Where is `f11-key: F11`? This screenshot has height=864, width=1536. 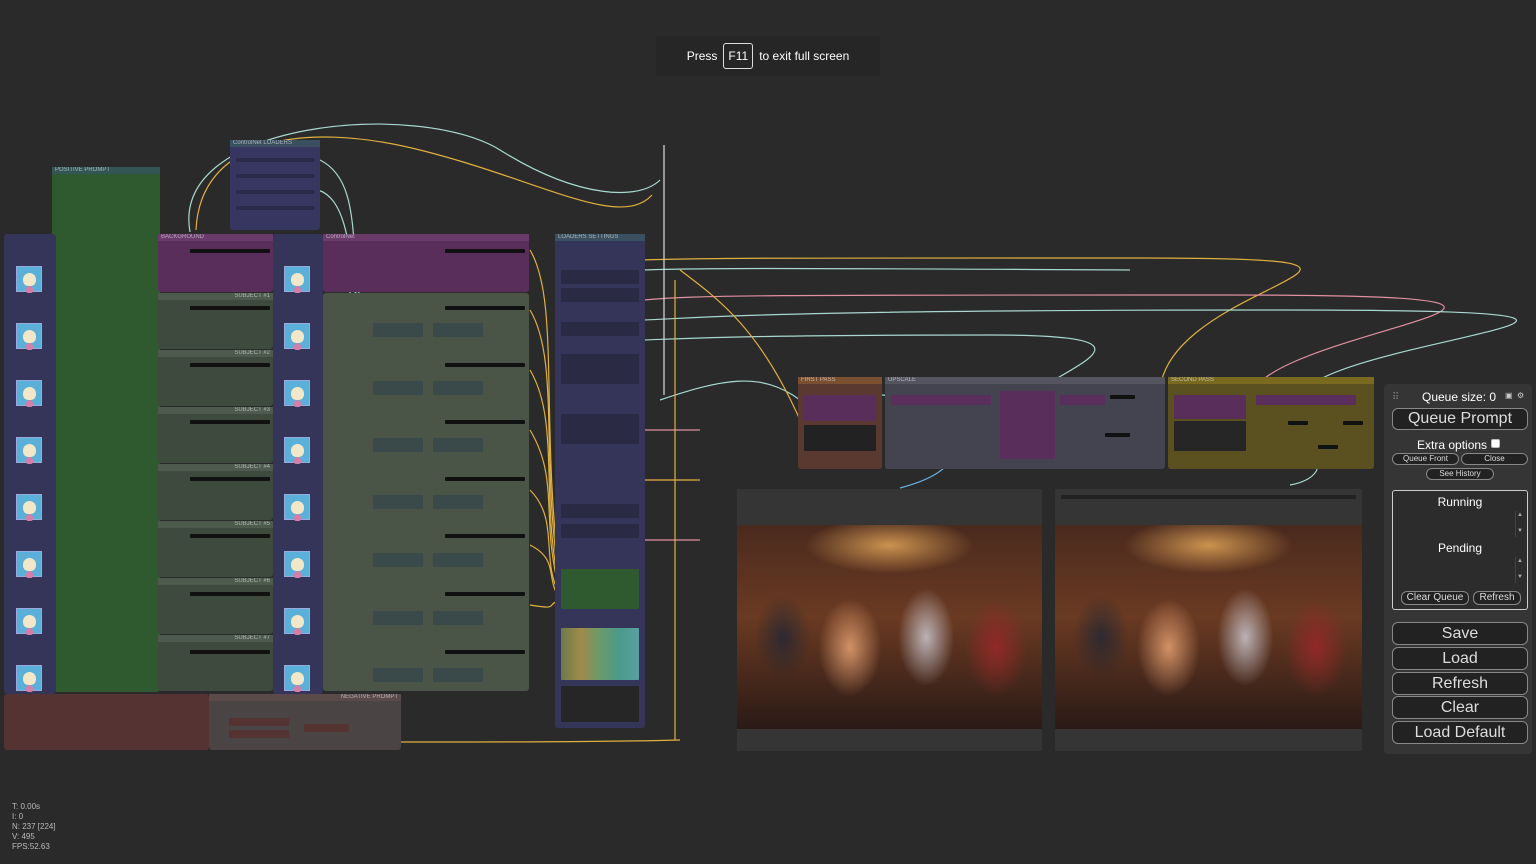
f11-key: F11 is located at coordinates (738, 56).